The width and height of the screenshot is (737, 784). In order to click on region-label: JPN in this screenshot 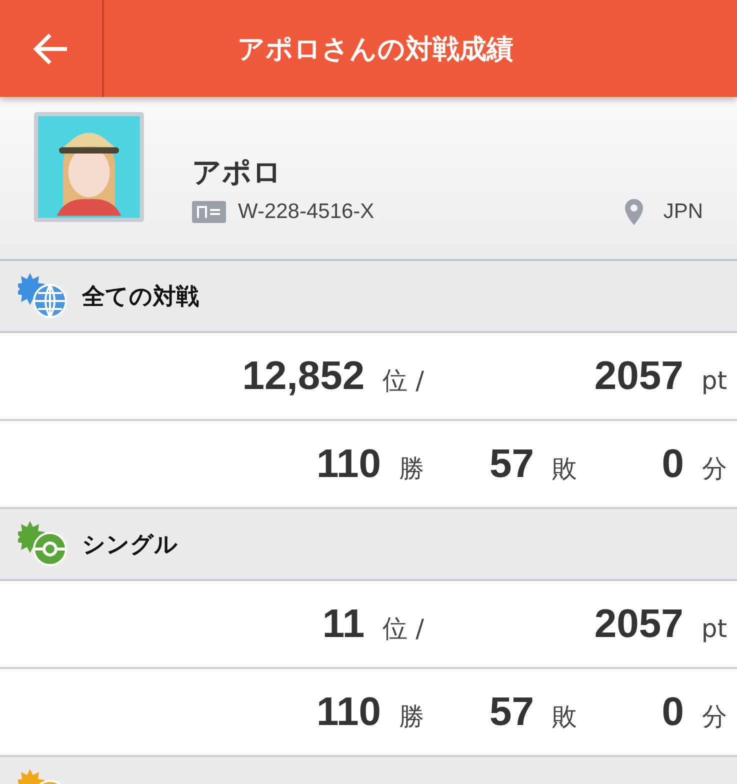, I will do `click(683, 212)`.